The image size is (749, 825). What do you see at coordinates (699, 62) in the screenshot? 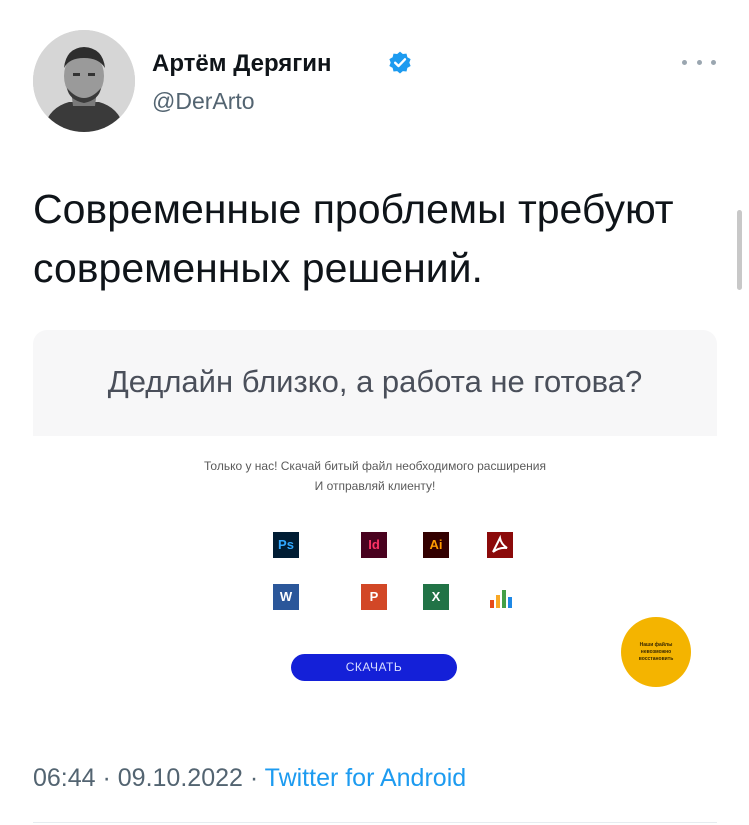
I see `more-options-icon` at bounding box center [699, 62].